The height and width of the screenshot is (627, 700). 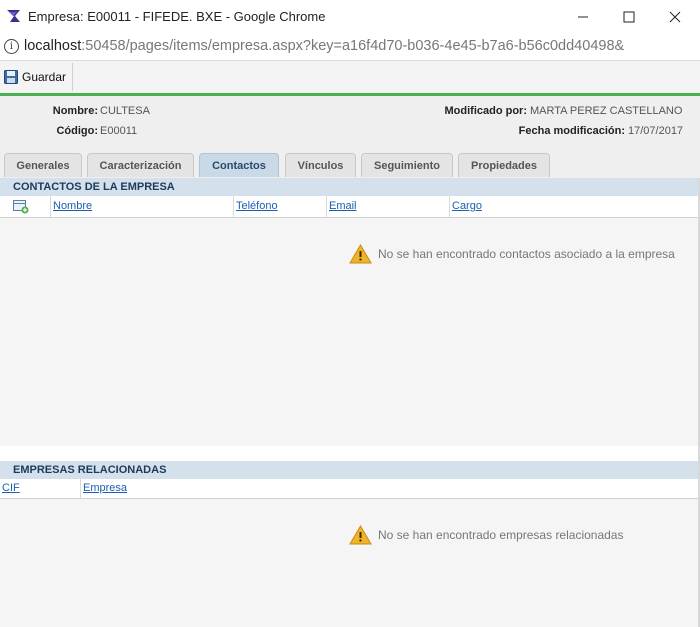 What do you see at coordinates (486, 111) in the screenshot?
I see `modificado-label: Modificado por:` at bounding box center [486, 111].